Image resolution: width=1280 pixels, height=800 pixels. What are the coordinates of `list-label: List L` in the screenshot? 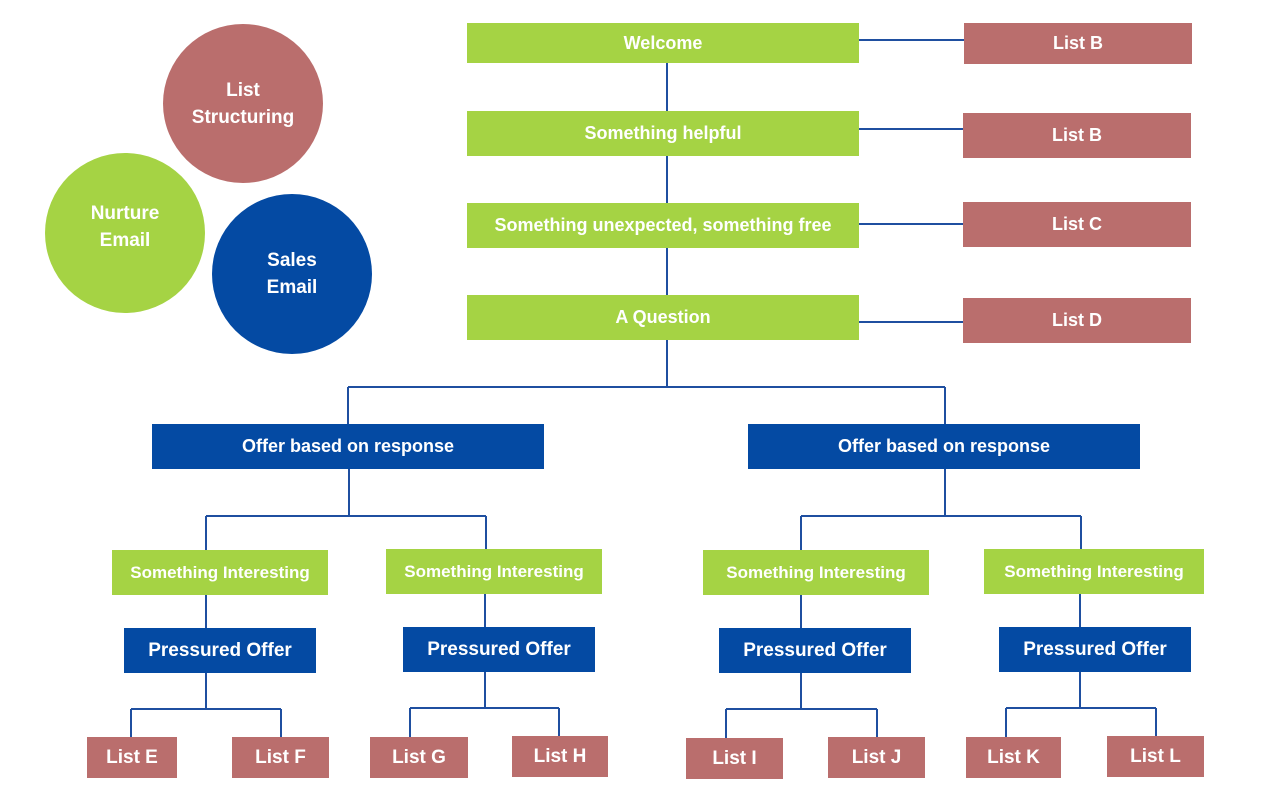 It's located at (1155, 756).